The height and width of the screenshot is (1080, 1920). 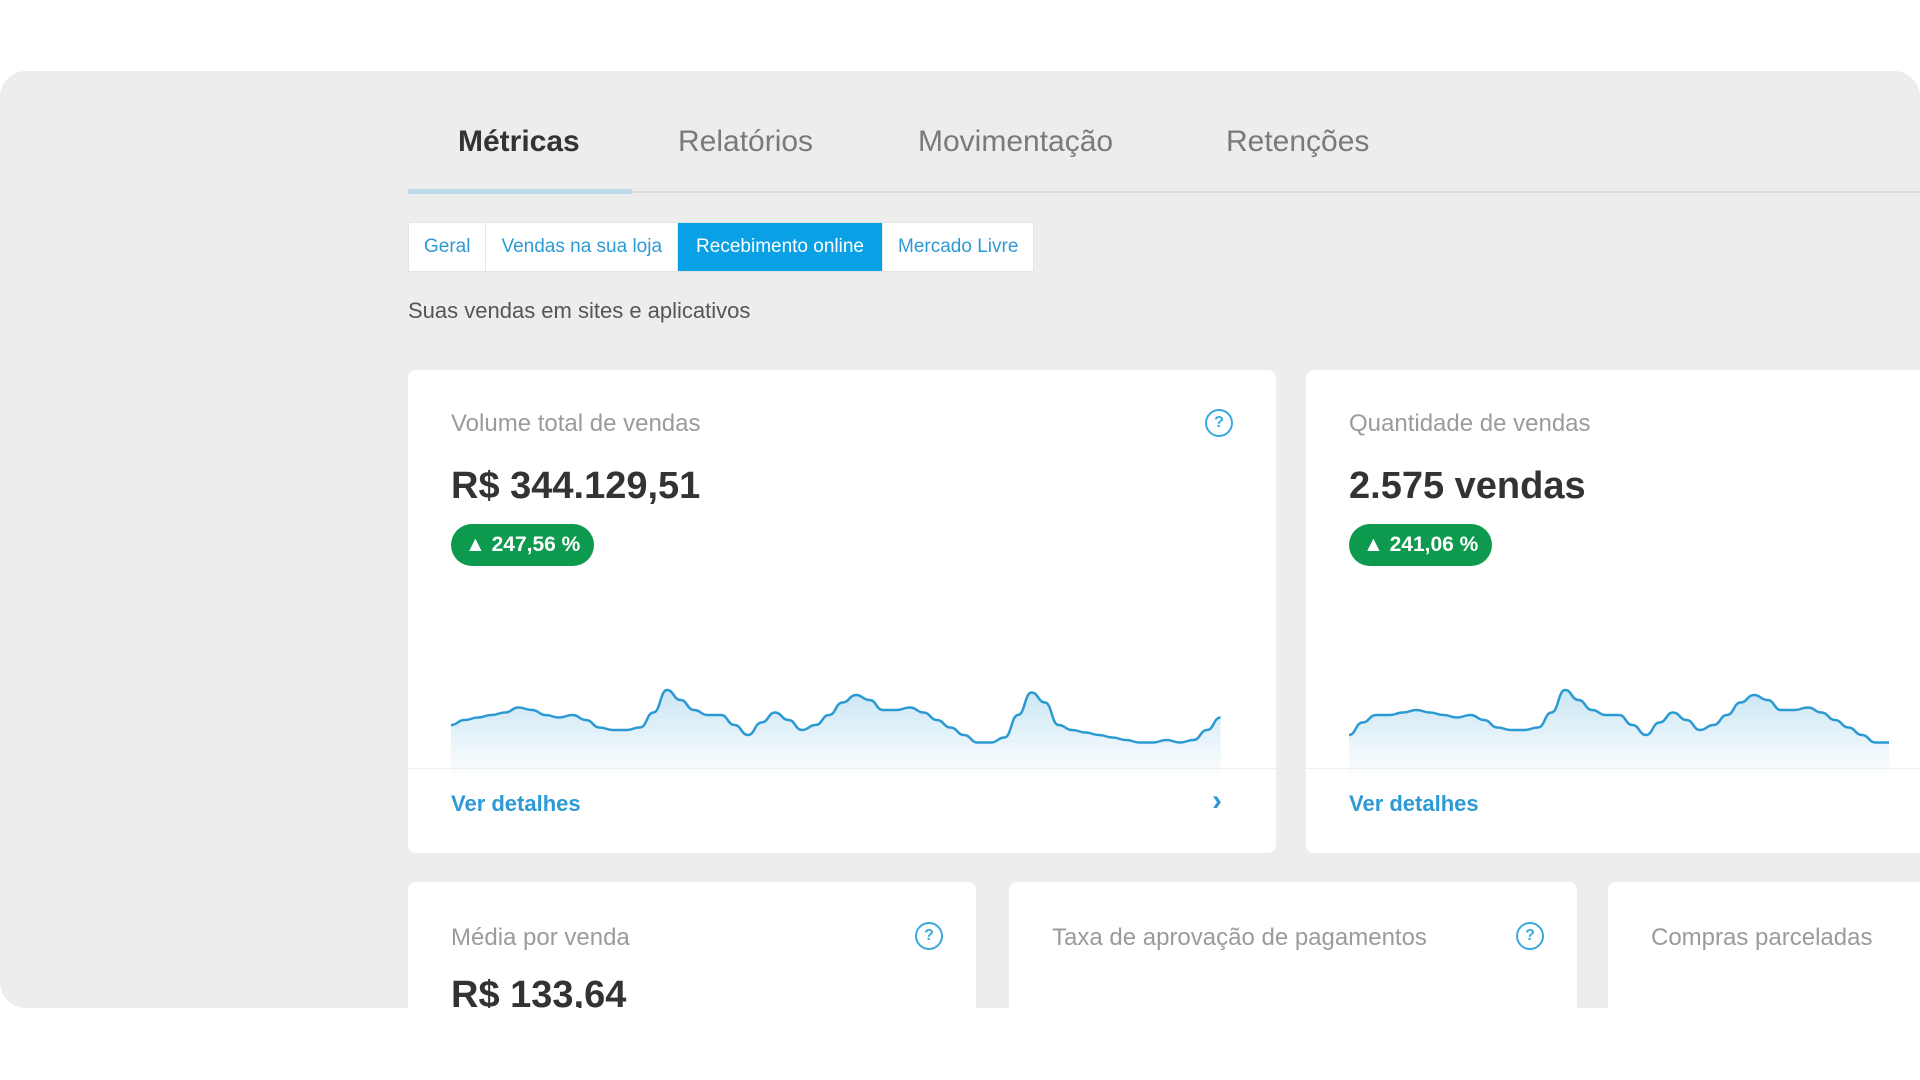 What do you see at coordinates (579, 310) in the screenshot?
I see `section-subtitle: Suas vendas em sites e aplicativos` at bounding box center [579, 310].